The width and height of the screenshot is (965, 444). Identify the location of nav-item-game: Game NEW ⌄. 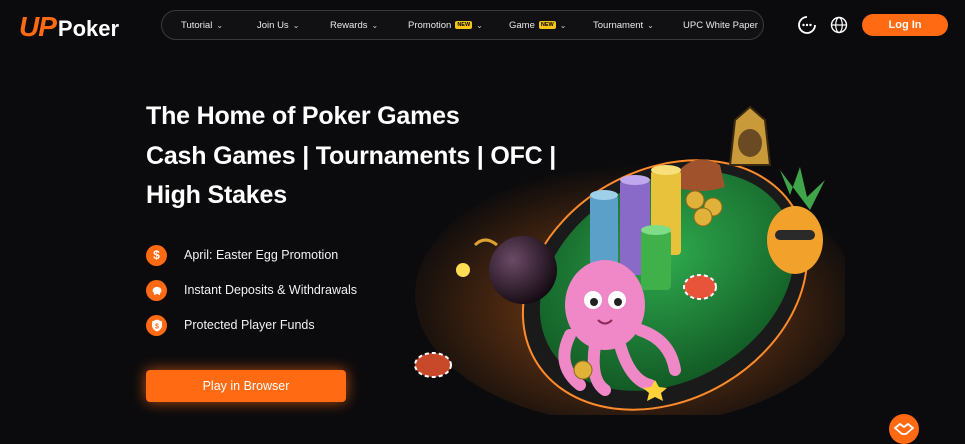
(537, 25).